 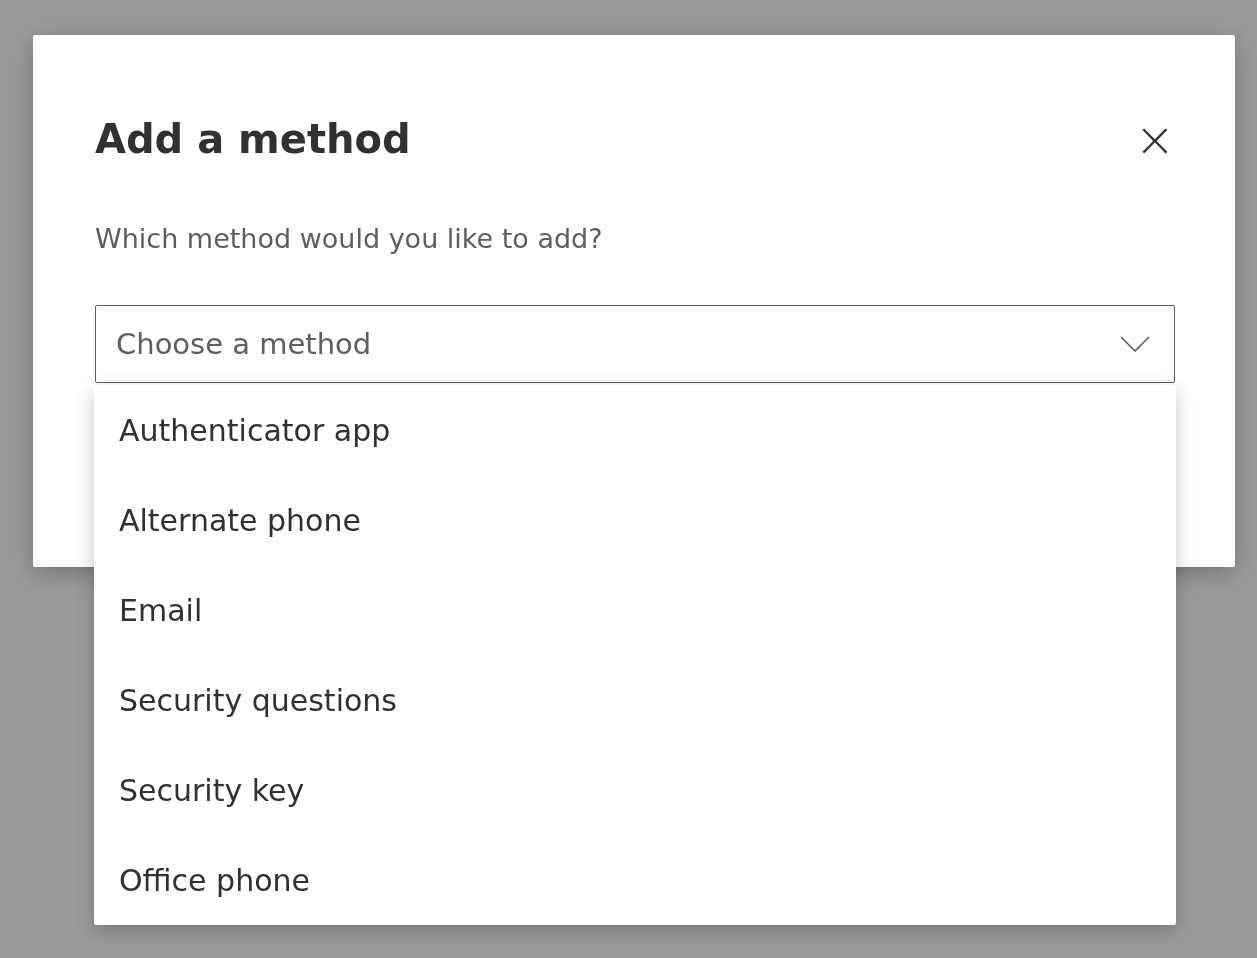 What do you see at coordinates (1135, 344) in the screenshot?
I see `chevron-icon` at bounding box center [1135, 344].